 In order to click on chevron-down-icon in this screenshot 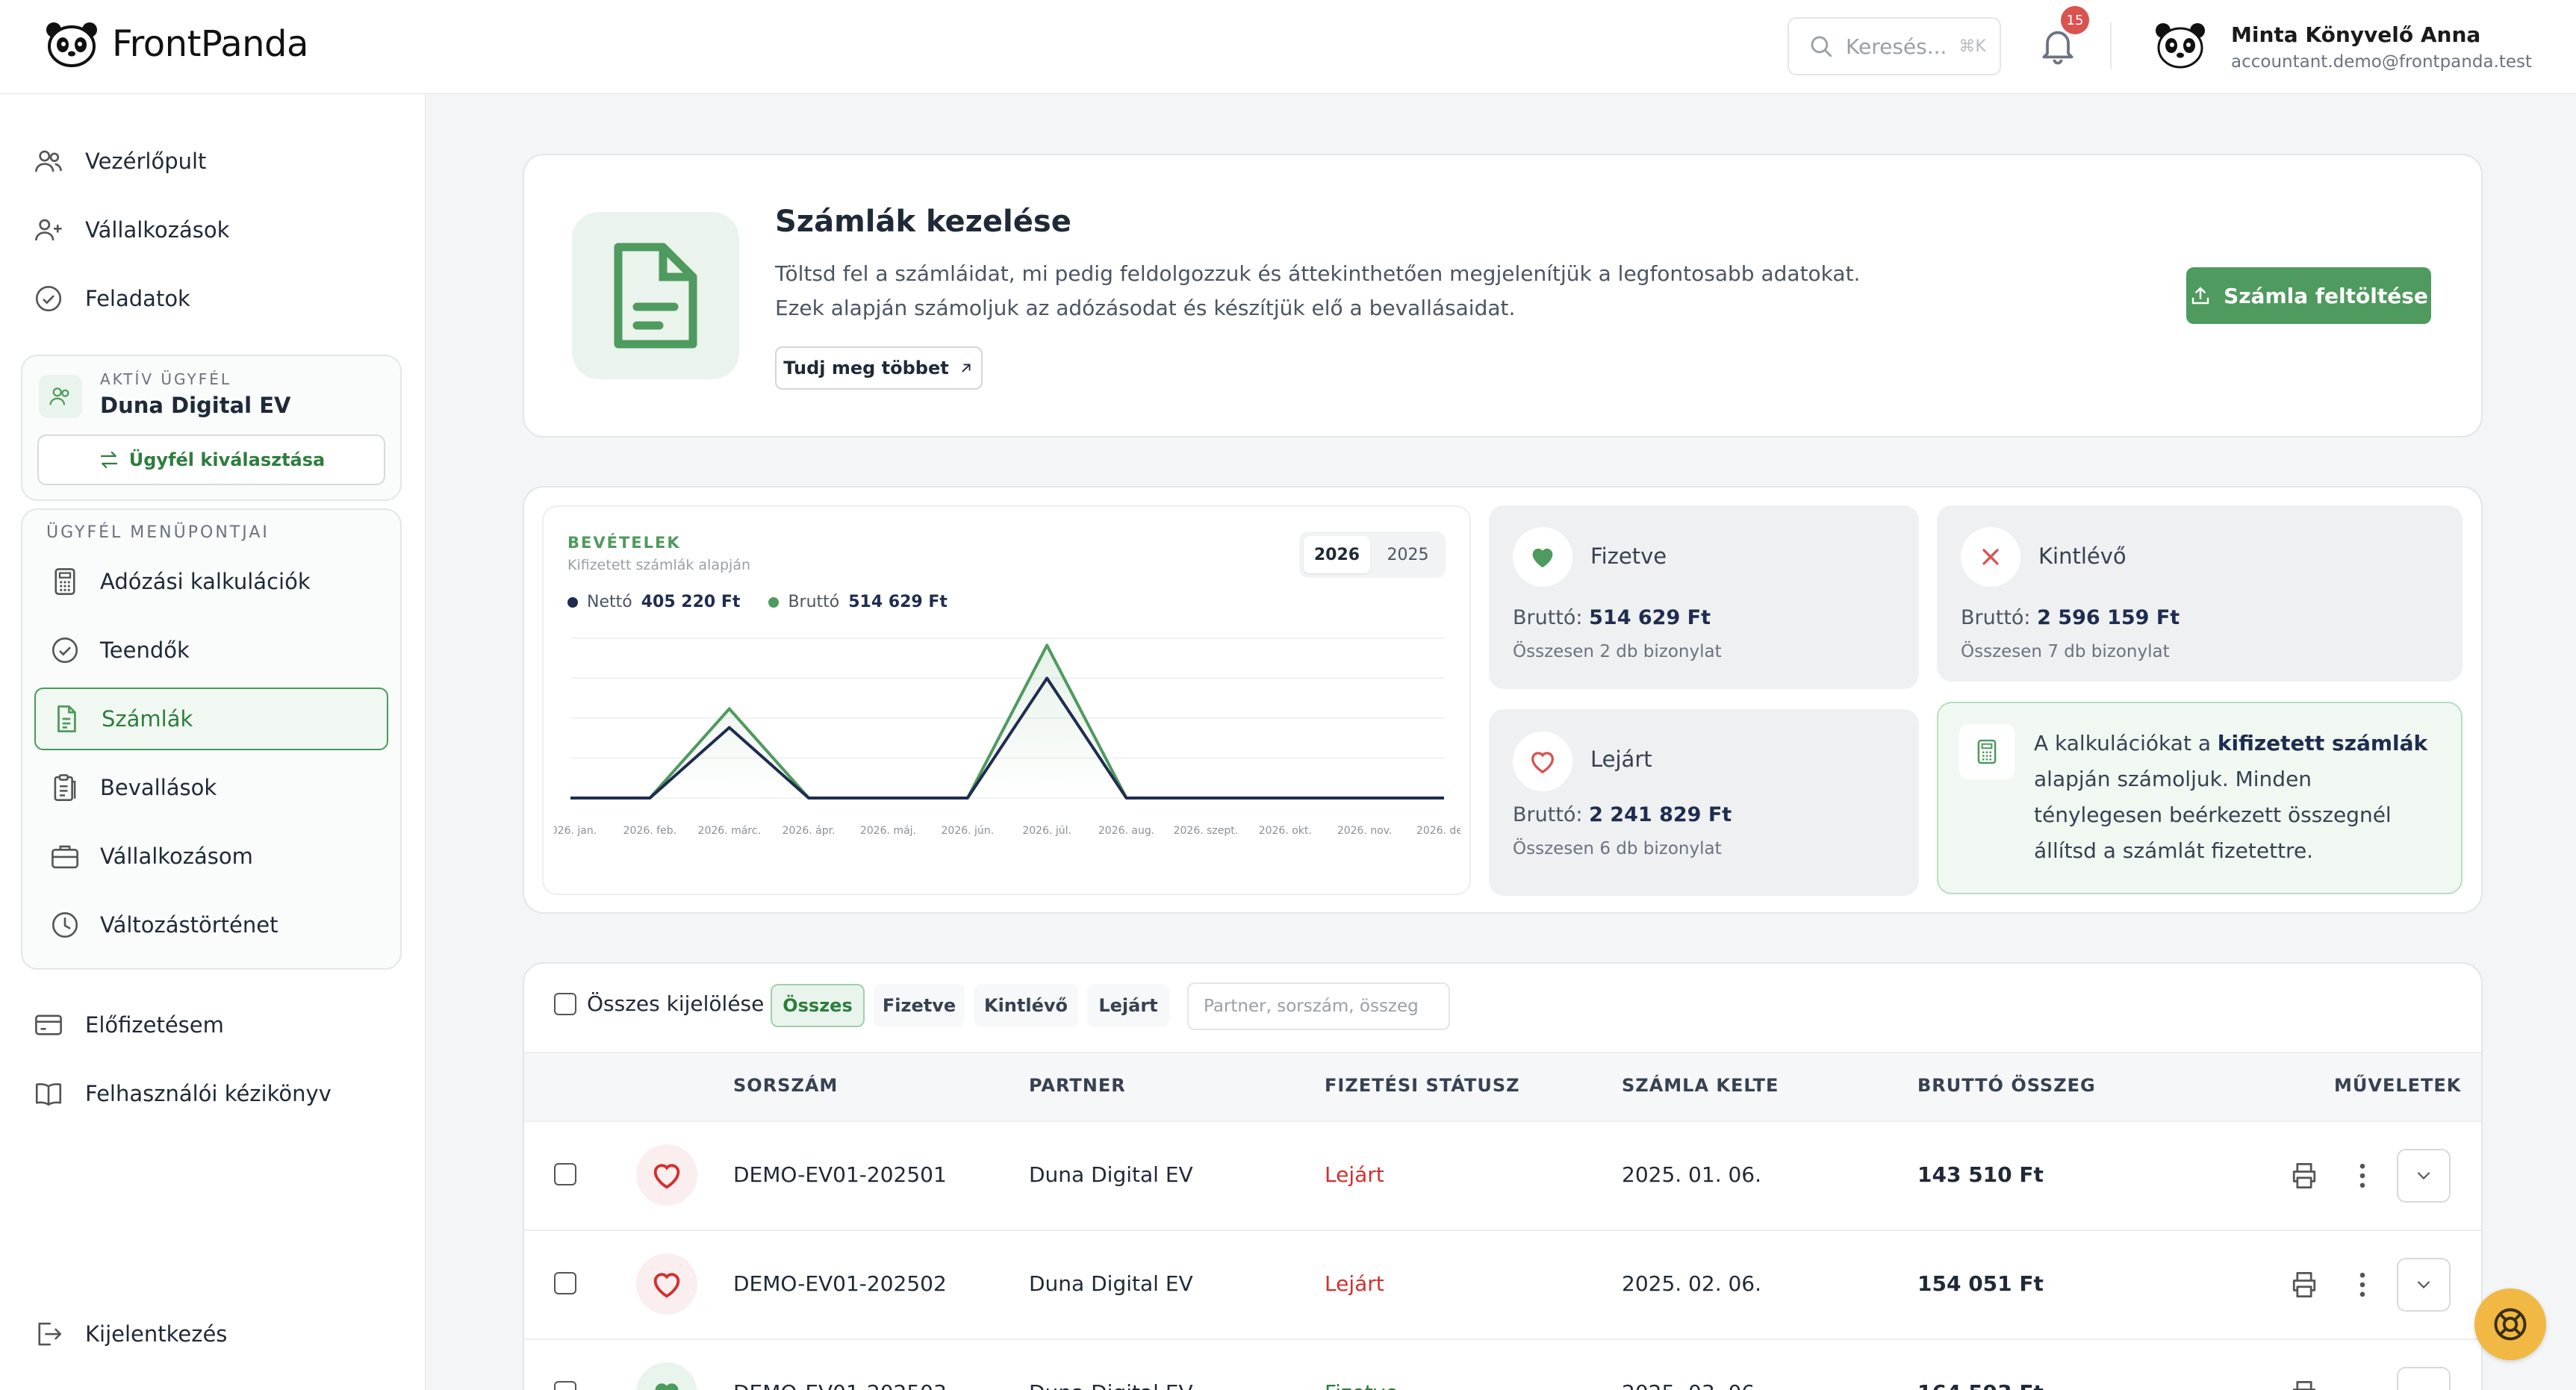, I will do `click(2423, 1175)`.